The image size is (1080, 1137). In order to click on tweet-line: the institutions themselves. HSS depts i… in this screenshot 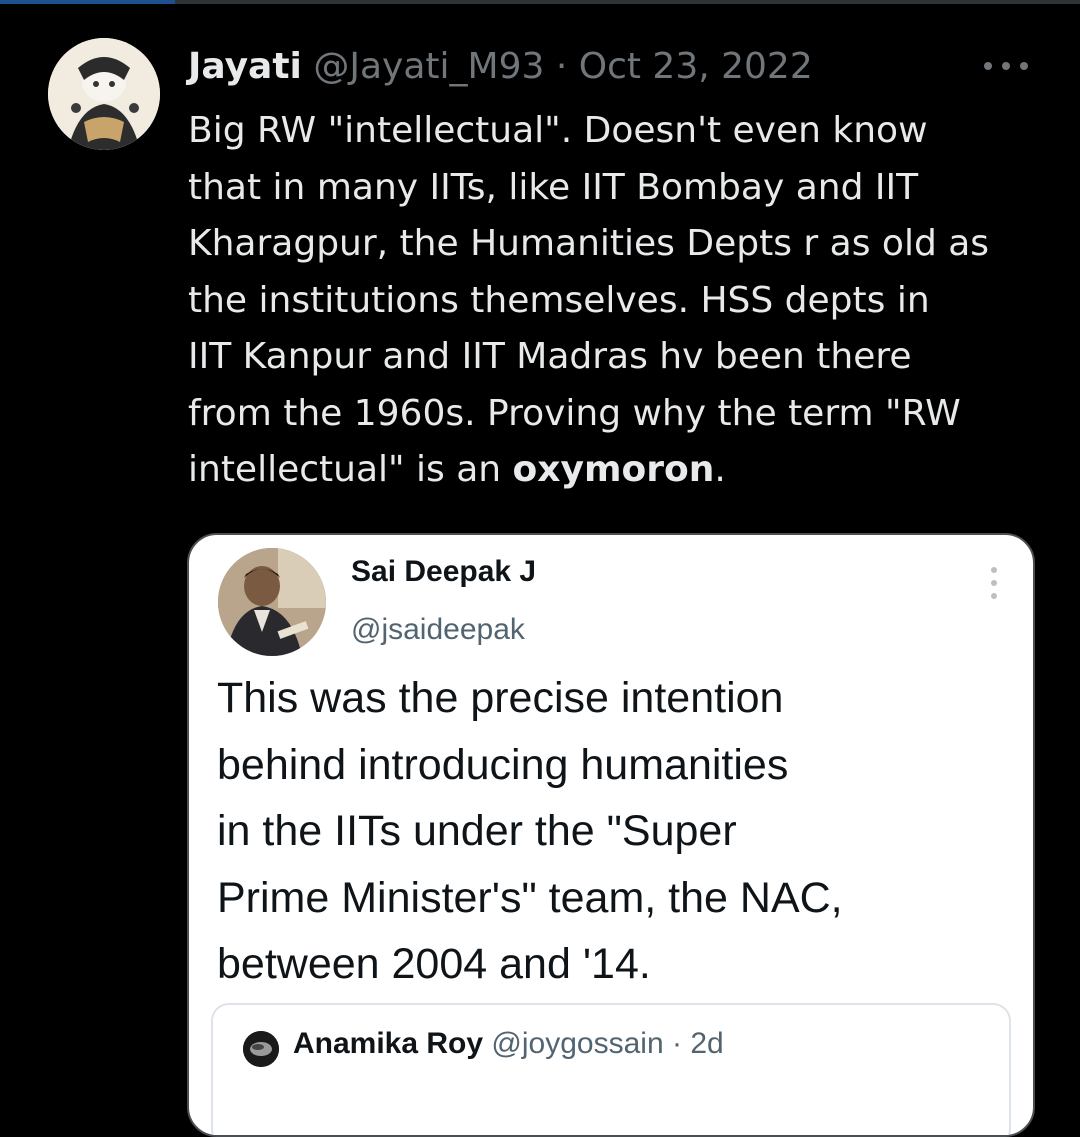, I will do `click(559, 300)`.